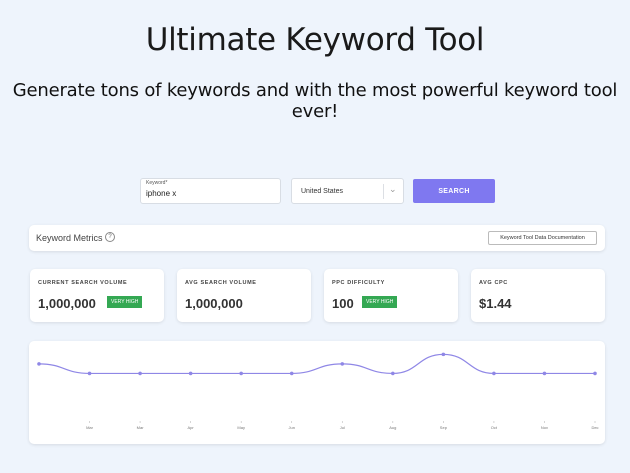  What do you see at coordinates (493, 283) in the screenshot?
I see `stat-label: AVG CPC` at bounding box center [493, 283].